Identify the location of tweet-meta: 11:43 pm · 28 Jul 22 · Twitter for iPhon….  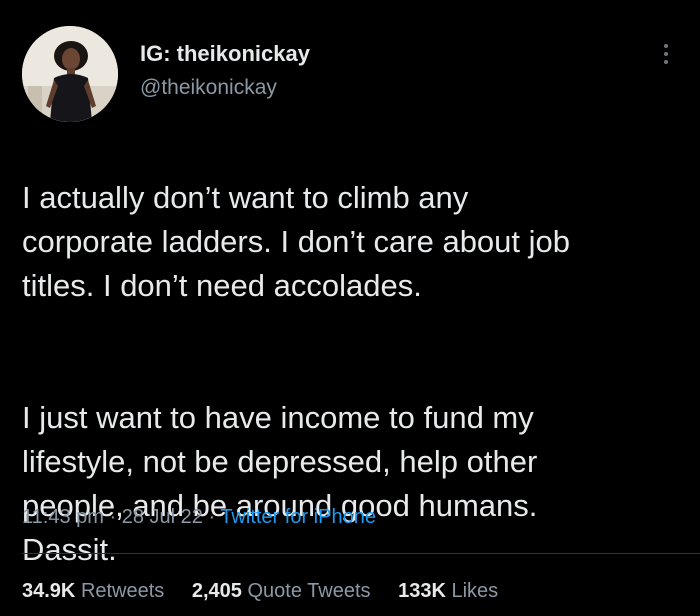
(199, 517).